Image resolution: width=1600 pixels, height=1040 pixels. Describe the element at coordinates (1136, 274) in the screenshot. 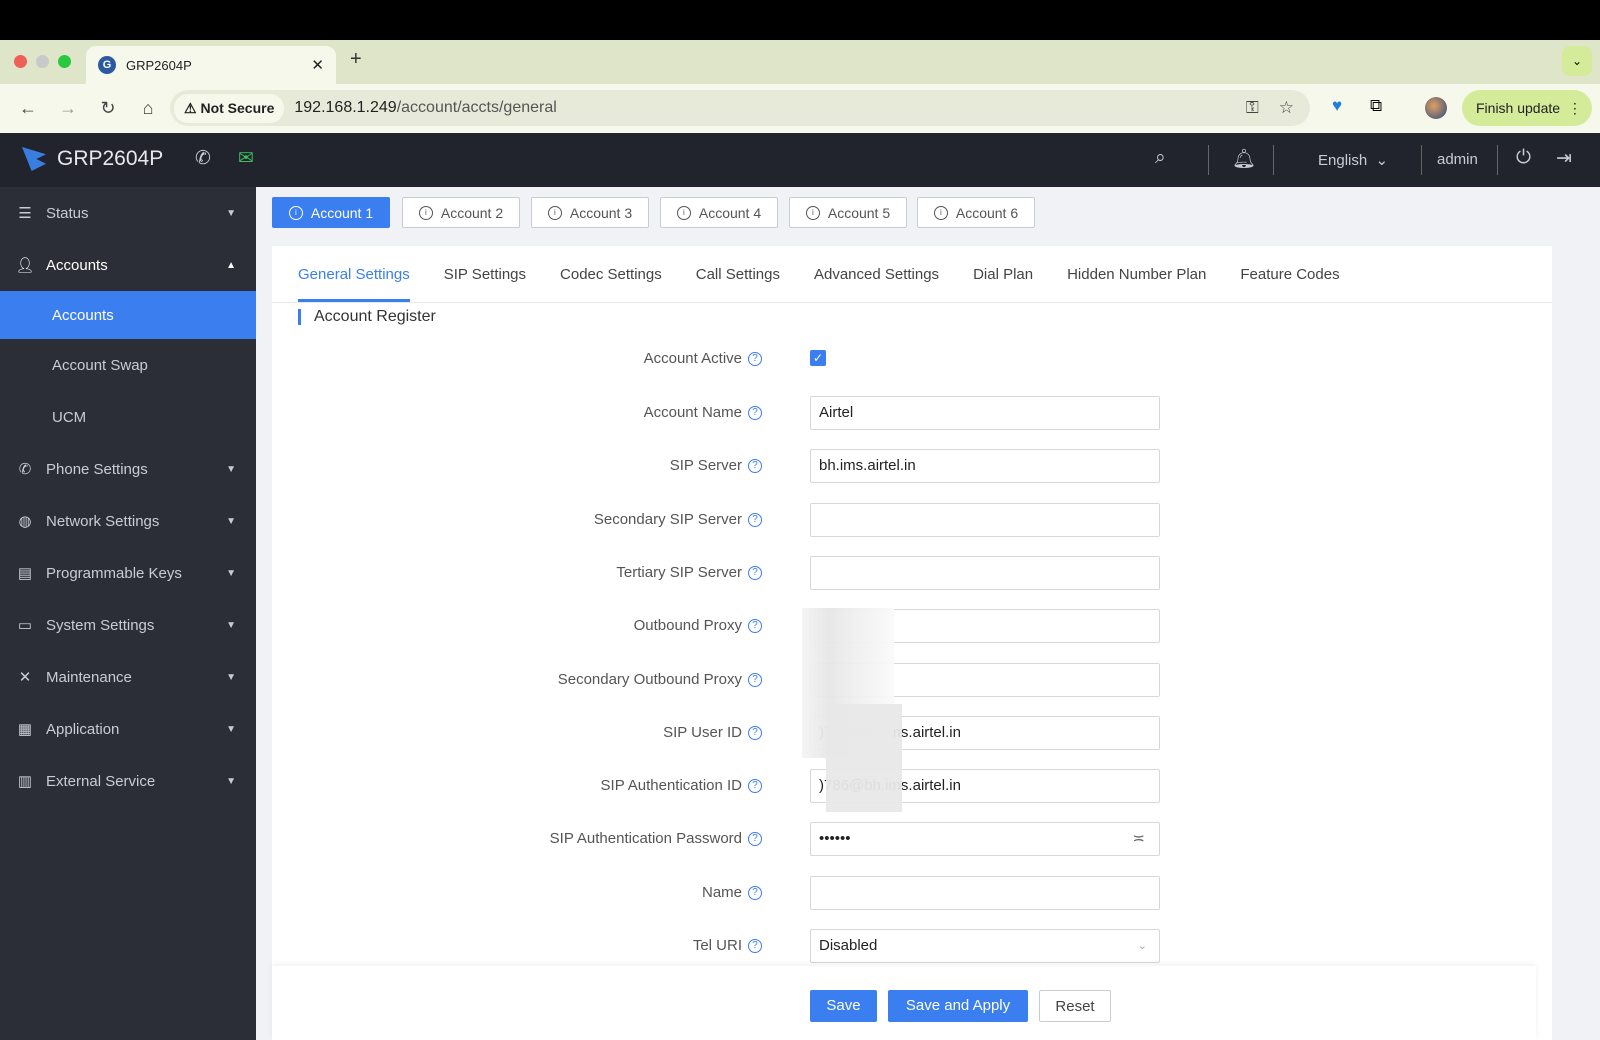

I see `tab-hidden-number-plan: Hidden Number Plan` at that location.